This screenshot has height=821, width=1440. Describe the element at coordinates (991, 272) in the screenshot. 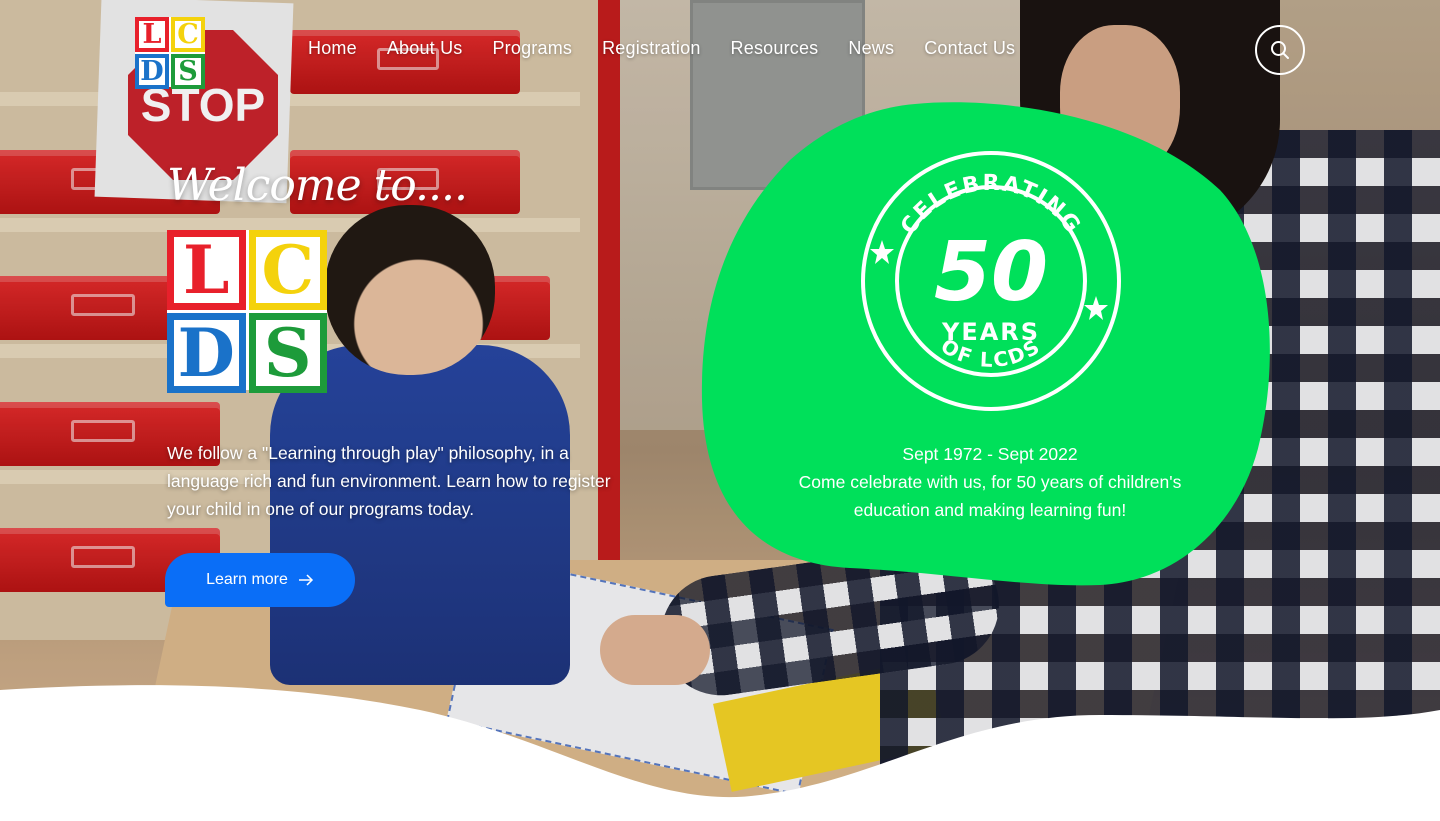

I see `badge-number: 50` at that location.